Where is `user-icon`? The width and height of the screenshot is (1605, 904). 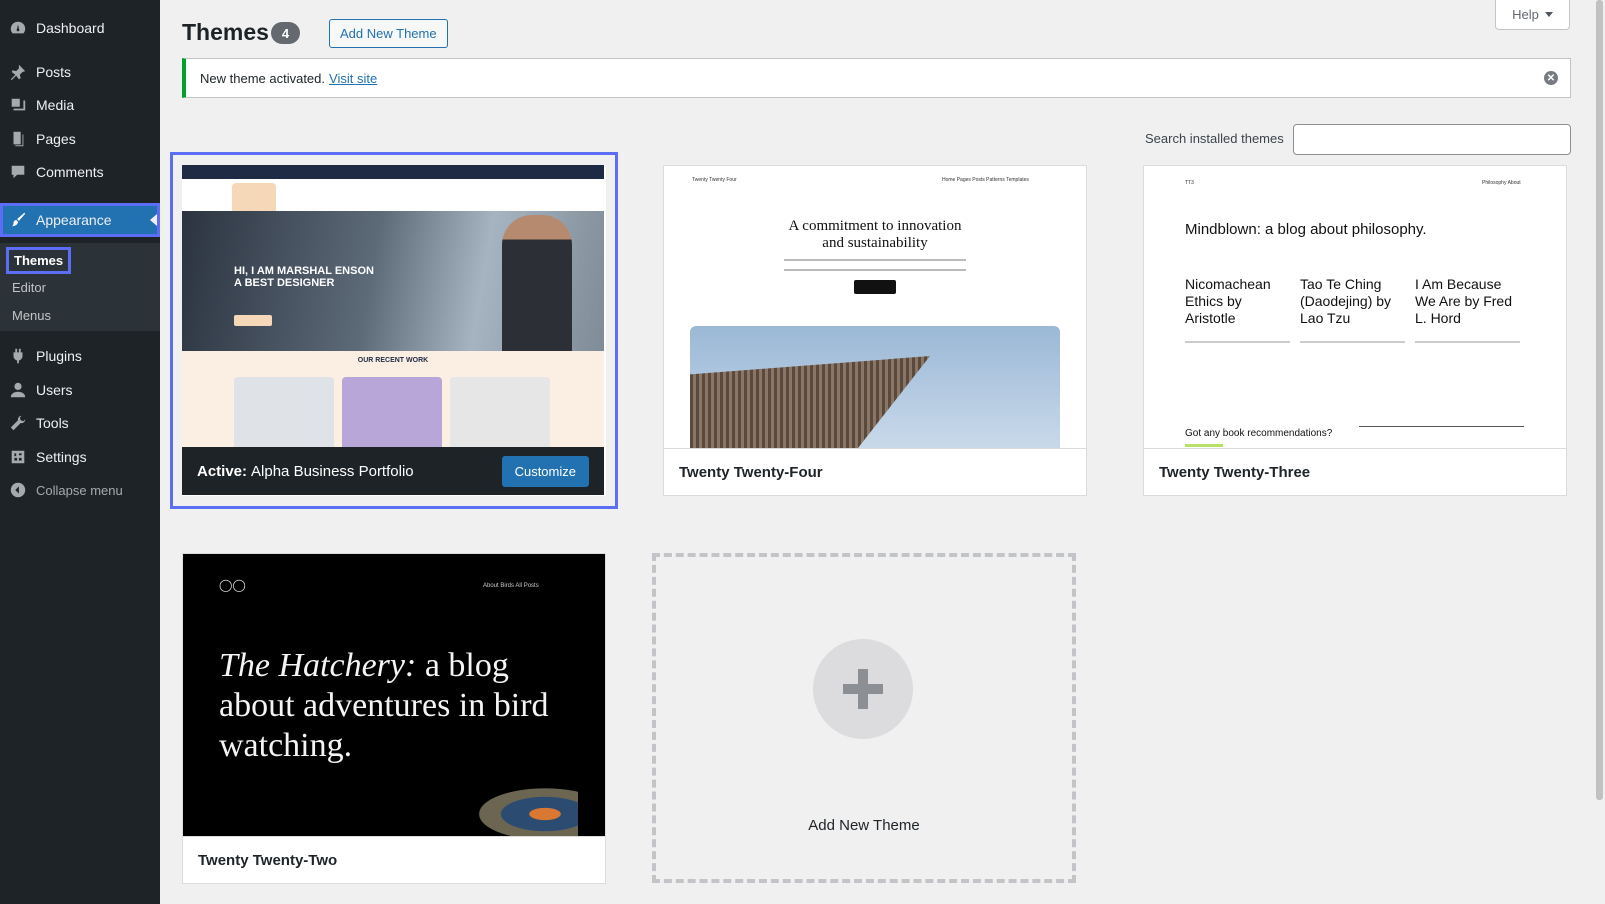
user-icon is located at coordinates (18, 390).